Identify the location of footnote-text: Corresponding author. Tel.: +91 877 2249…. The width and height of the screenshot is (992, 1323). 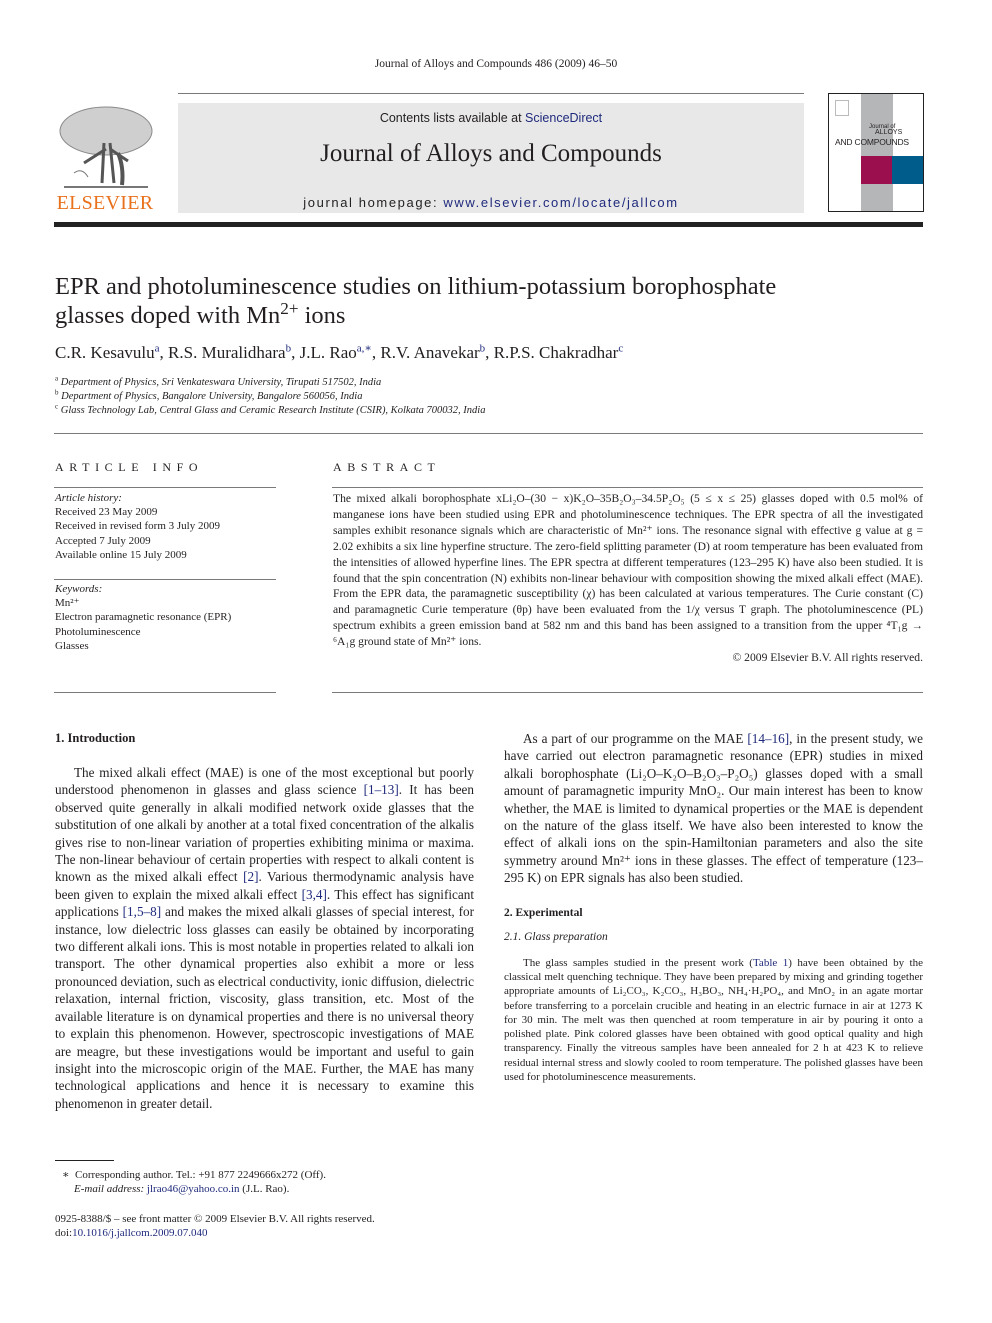
(200, 1175).